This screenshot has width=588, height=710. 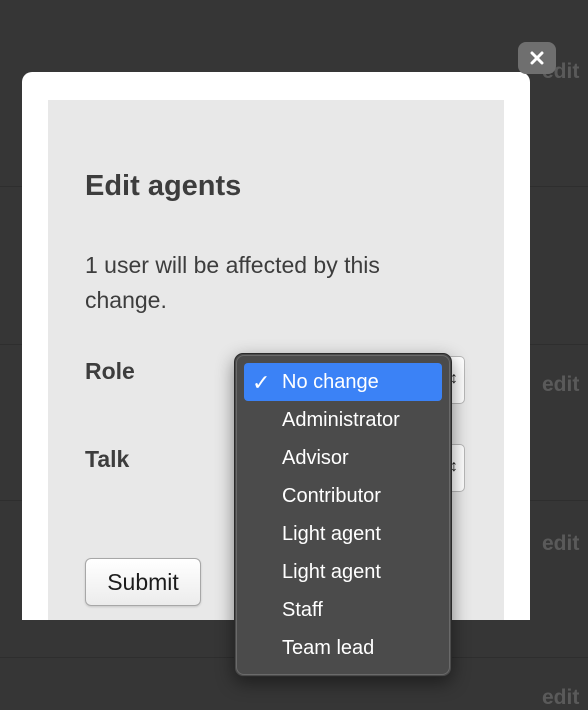 I want to click on dropdown-option-administrator: Administrator, so click(x=343, y=420).